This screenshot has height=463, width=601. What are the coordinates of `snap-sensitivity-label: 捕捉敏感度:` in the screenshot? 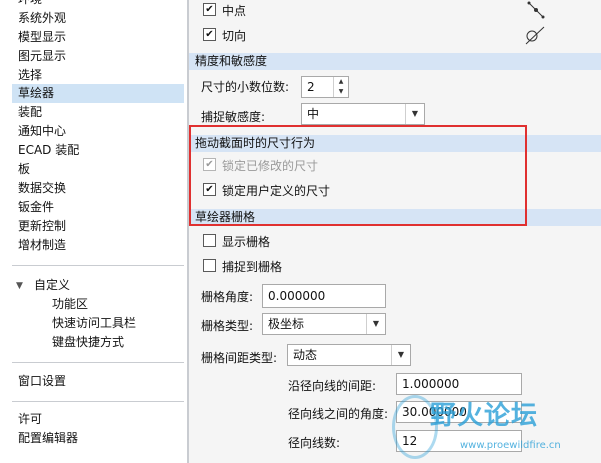 It's located at (233, 117).